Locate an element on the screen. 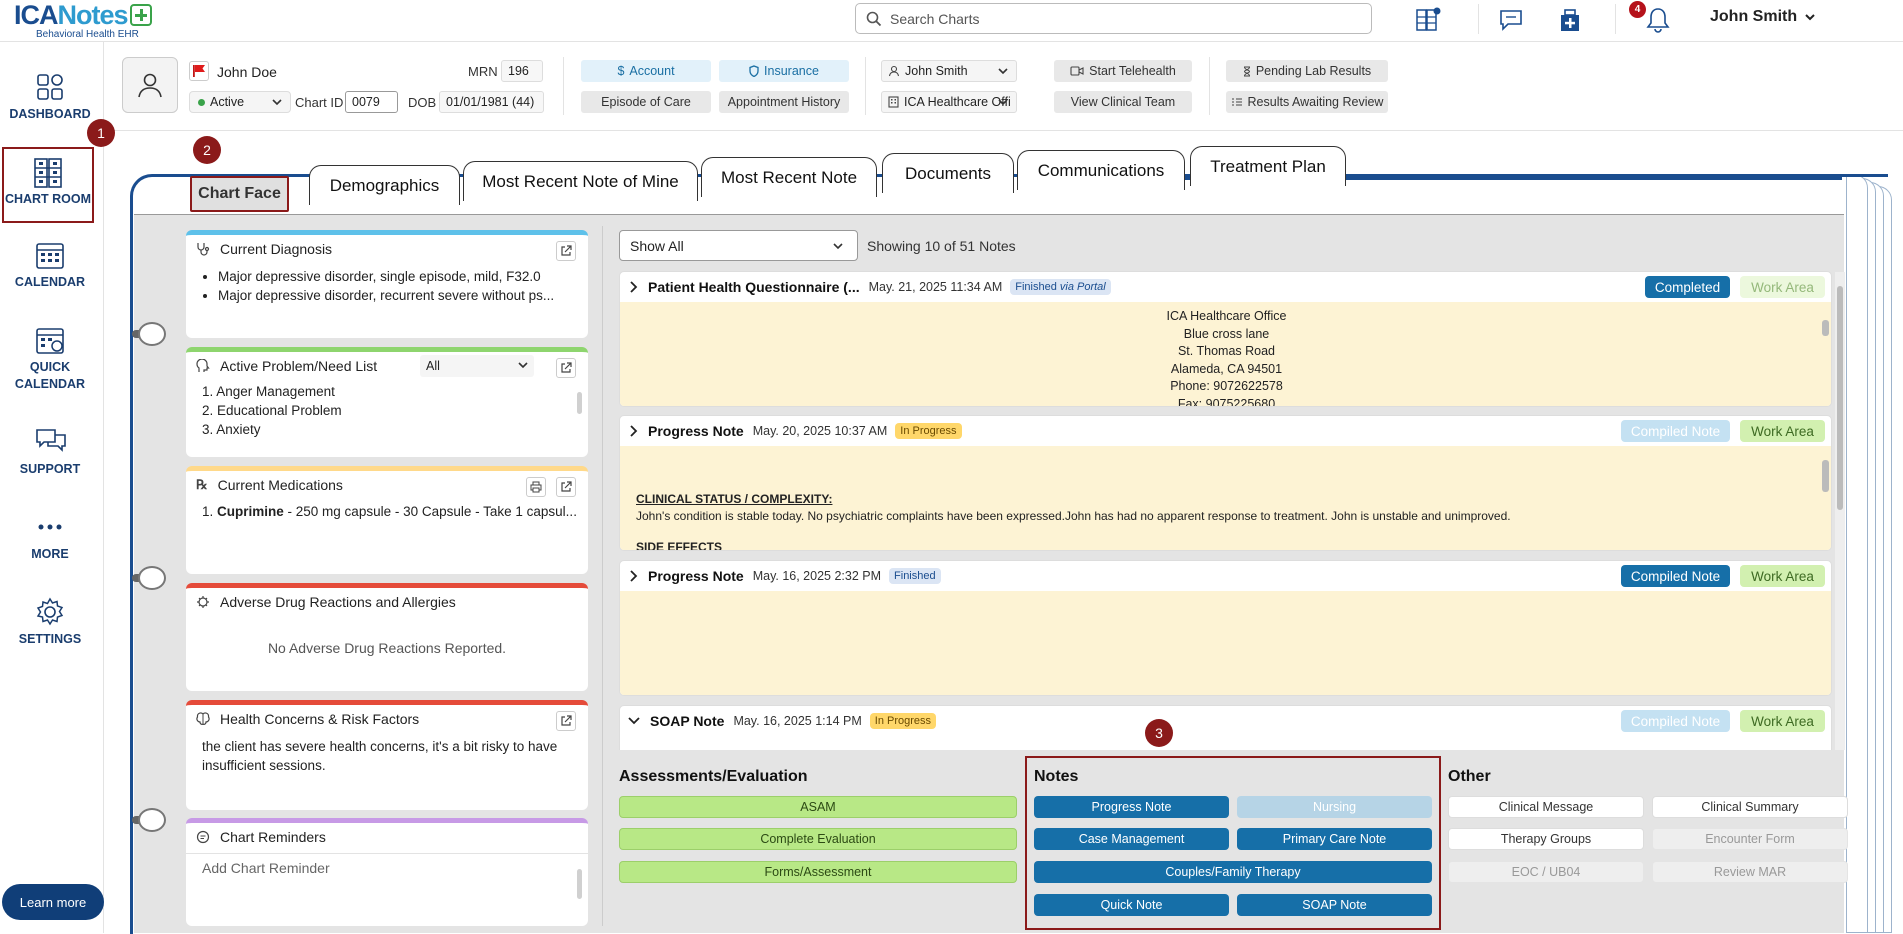  notes-filter-select: Show All is located at coordinates (738, 245).